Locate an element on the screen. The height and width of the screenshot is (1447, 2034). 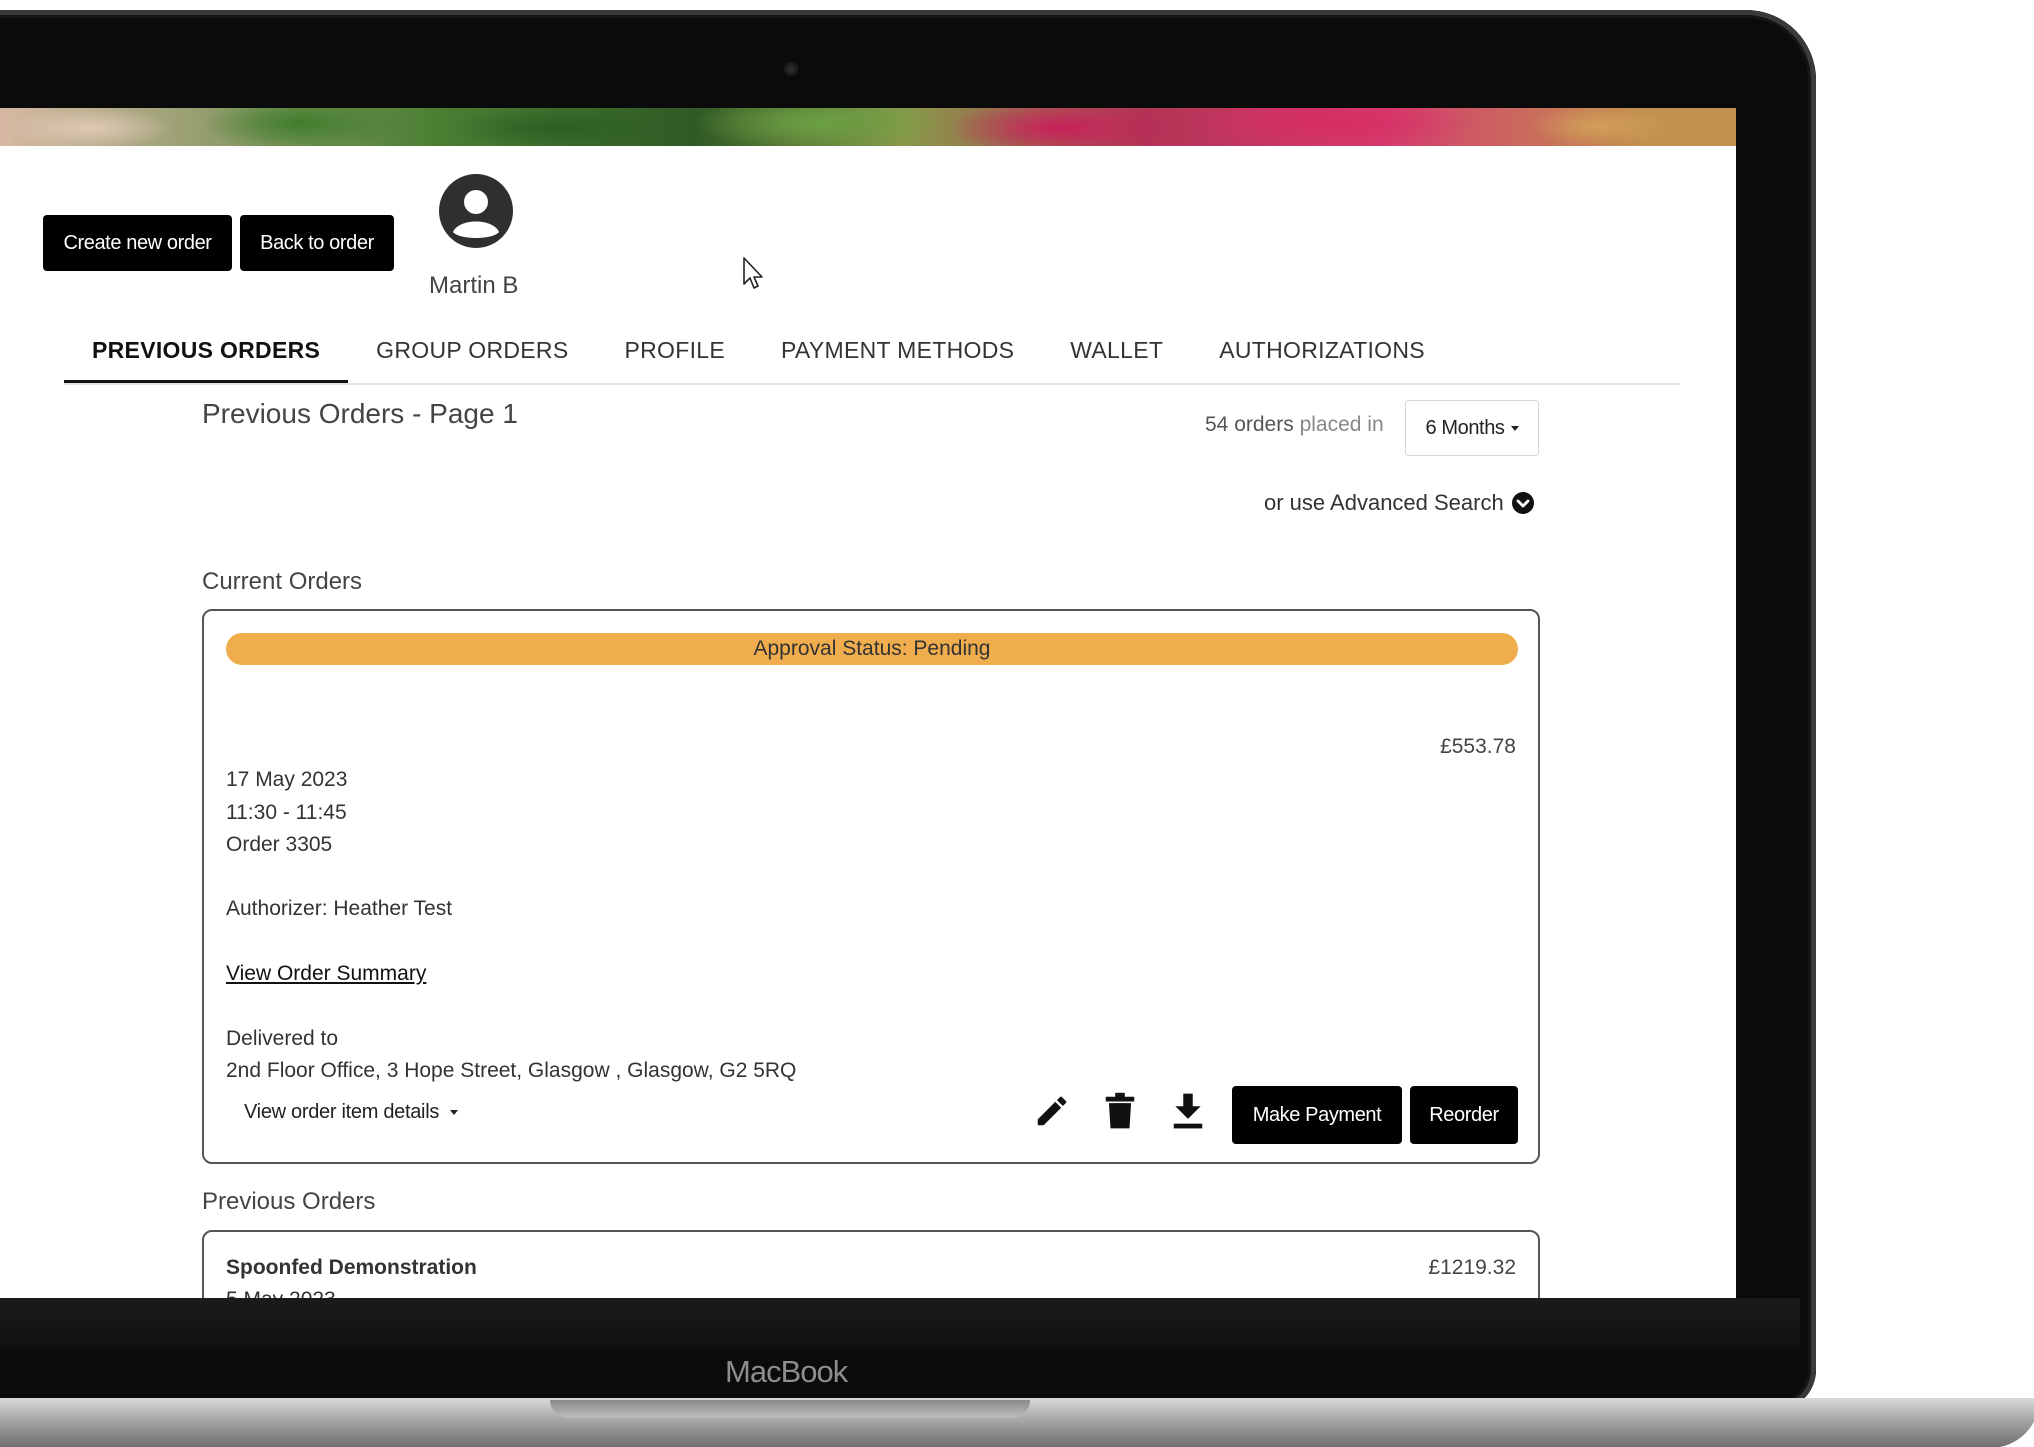
page-title: Previous Orders - Page 1 is located at coordinates (360, 413).